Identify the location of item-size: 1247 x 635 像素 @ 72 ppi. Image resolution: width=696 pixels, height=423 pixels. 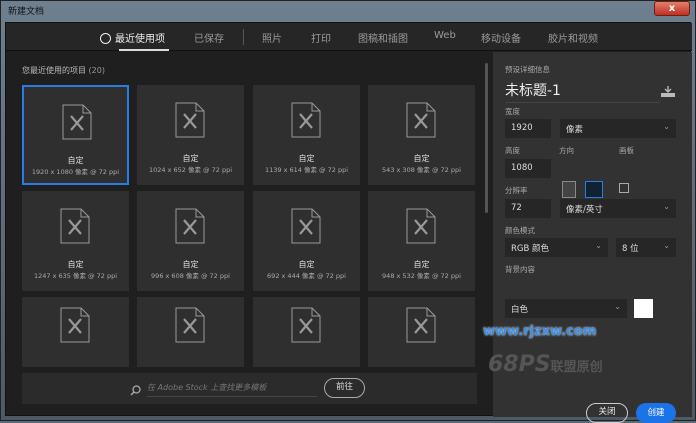
(75, 276).